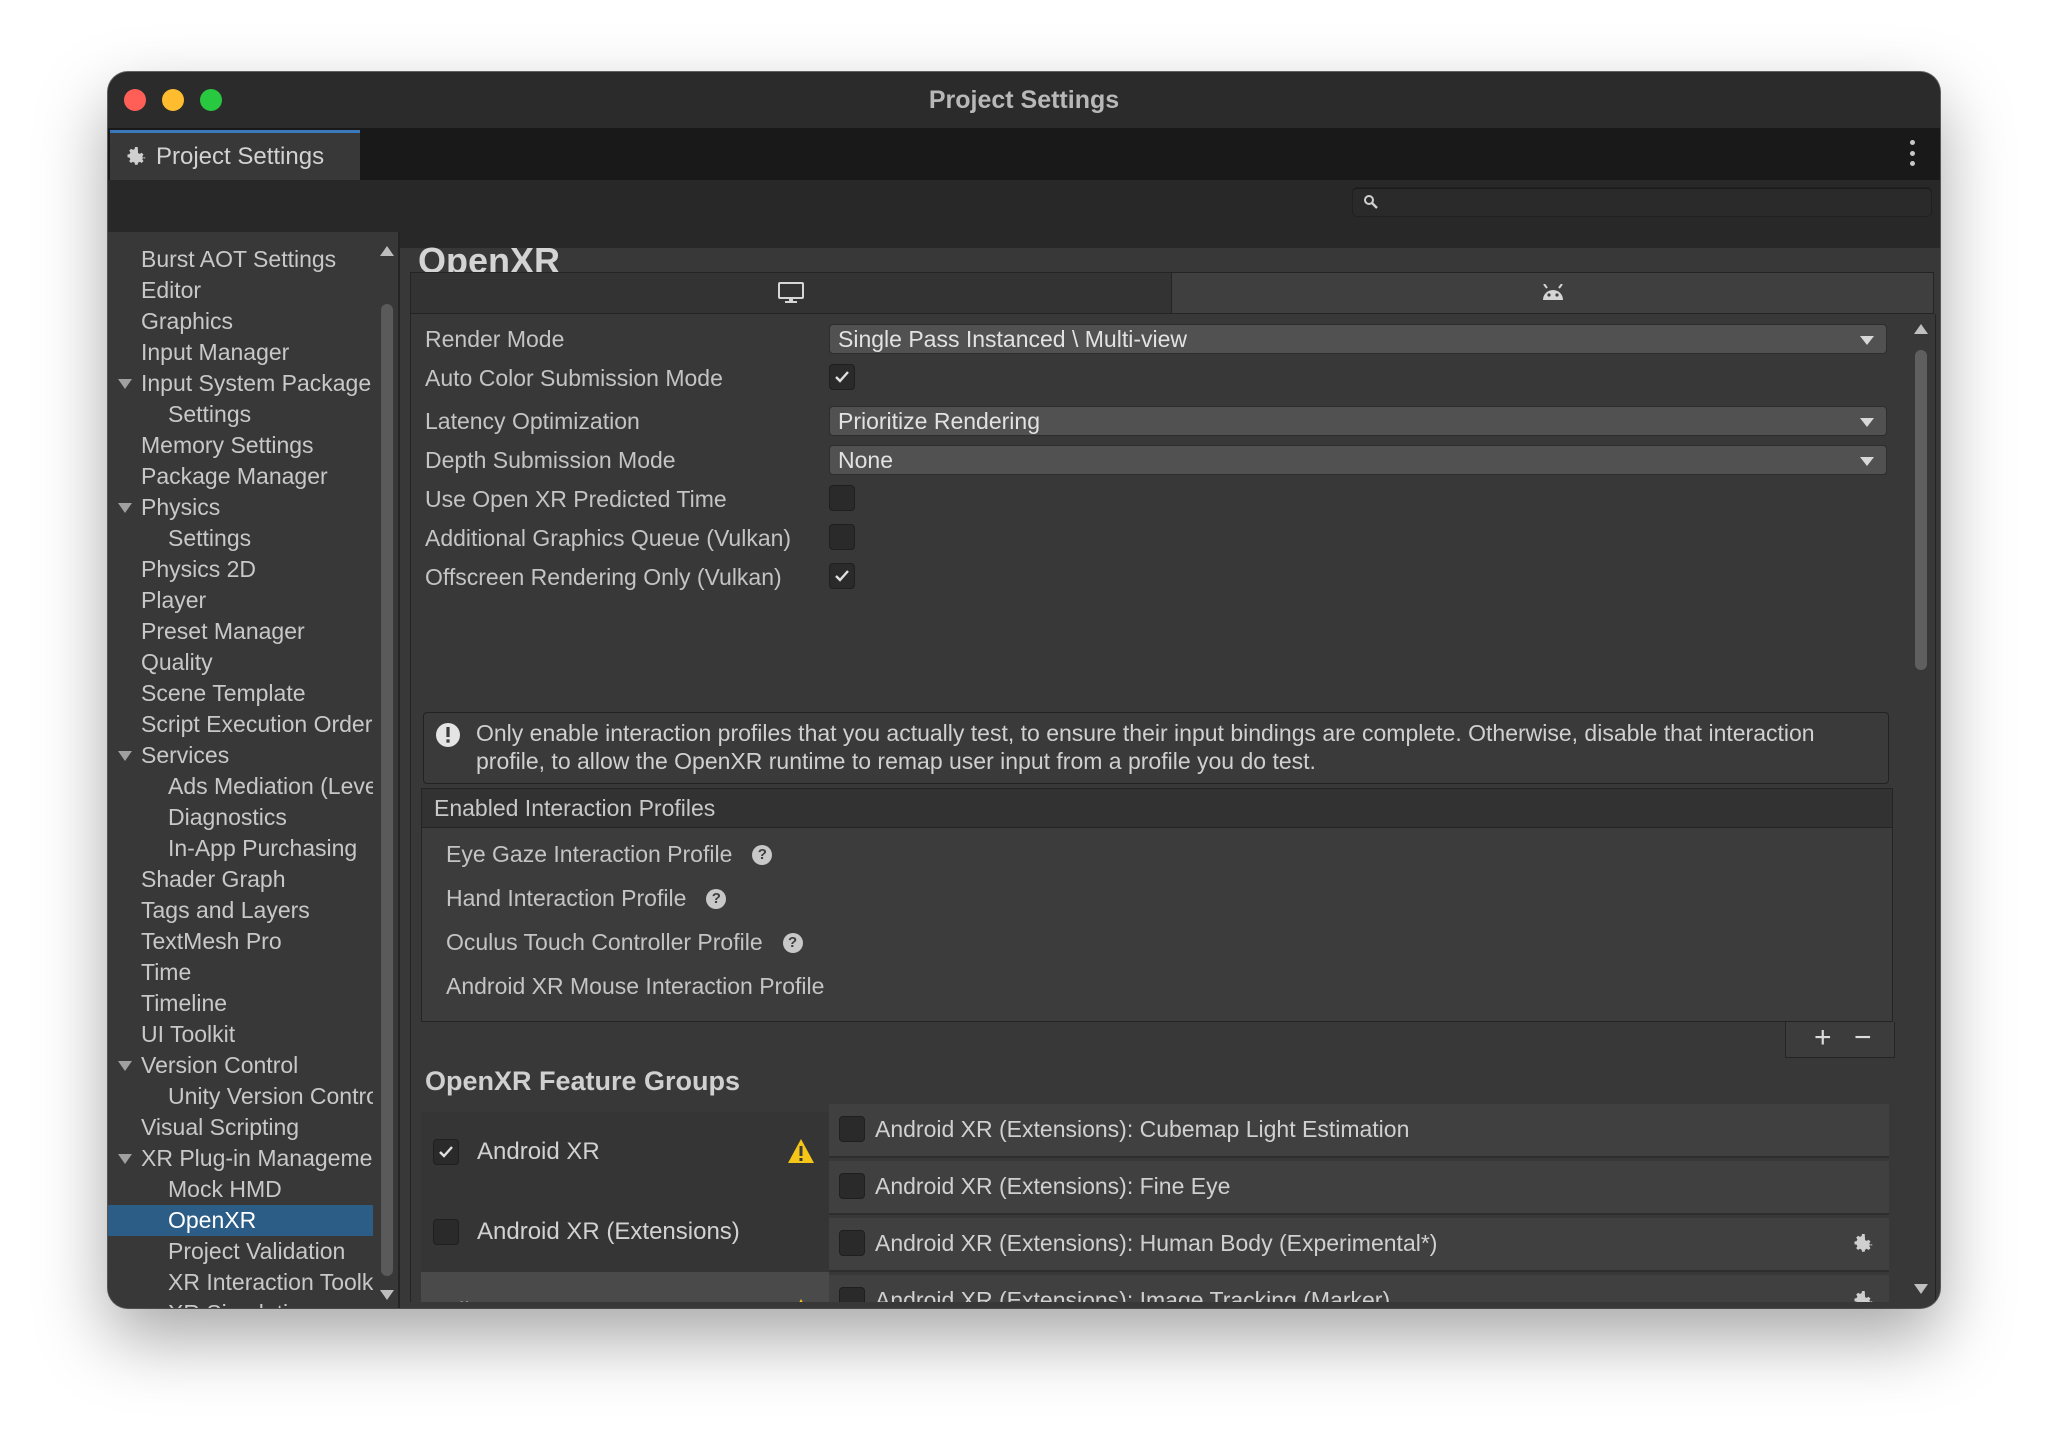 This screenshot has height=1452, width=2048. What do you see at coordinates (223, 693) in the screenshot?
I see `sidebar-item-label: Scene Template` at bounding box center [223, 693].